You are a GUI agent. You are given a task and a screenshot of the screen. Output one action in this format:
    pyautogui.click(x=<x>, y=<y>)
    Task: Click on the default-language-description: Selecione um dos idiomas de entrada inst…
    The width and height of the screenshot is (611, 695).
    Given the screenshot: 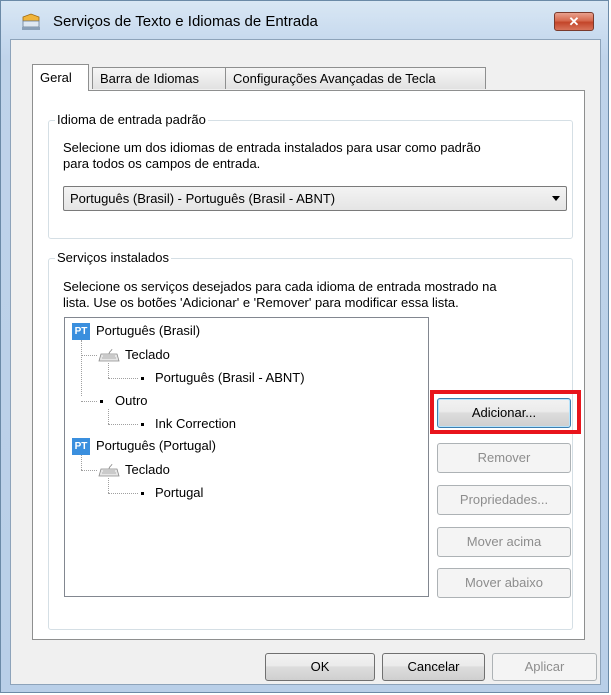 What is the action you would take?
    pyautogui.click(x=272, y=155)
    